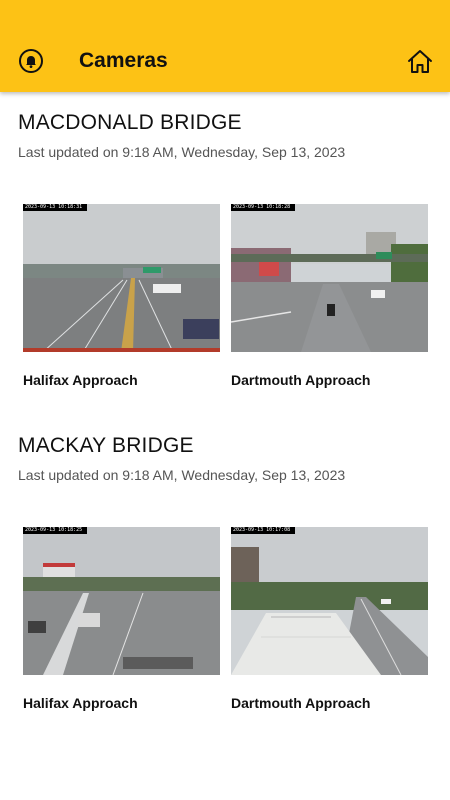  Describe the element at coordinates (31, 61) in the screenshot. I see `bell-icon` at that location.